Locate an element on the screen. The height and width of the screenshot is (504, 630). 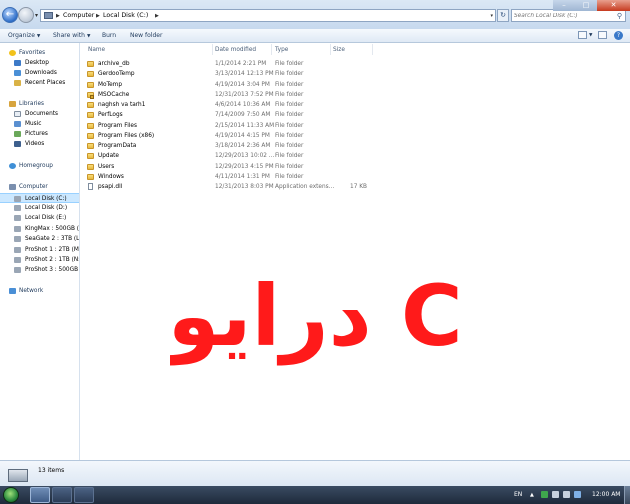
preview-pane-icon is located at coordinates (602, 35).